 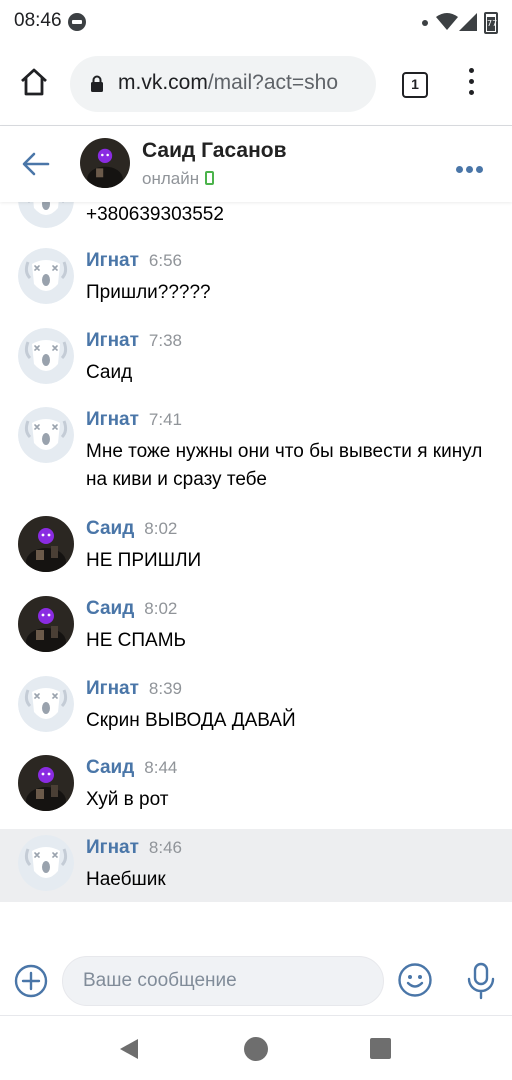 I want to click on emoji-icon, so click(x=415, y=980).